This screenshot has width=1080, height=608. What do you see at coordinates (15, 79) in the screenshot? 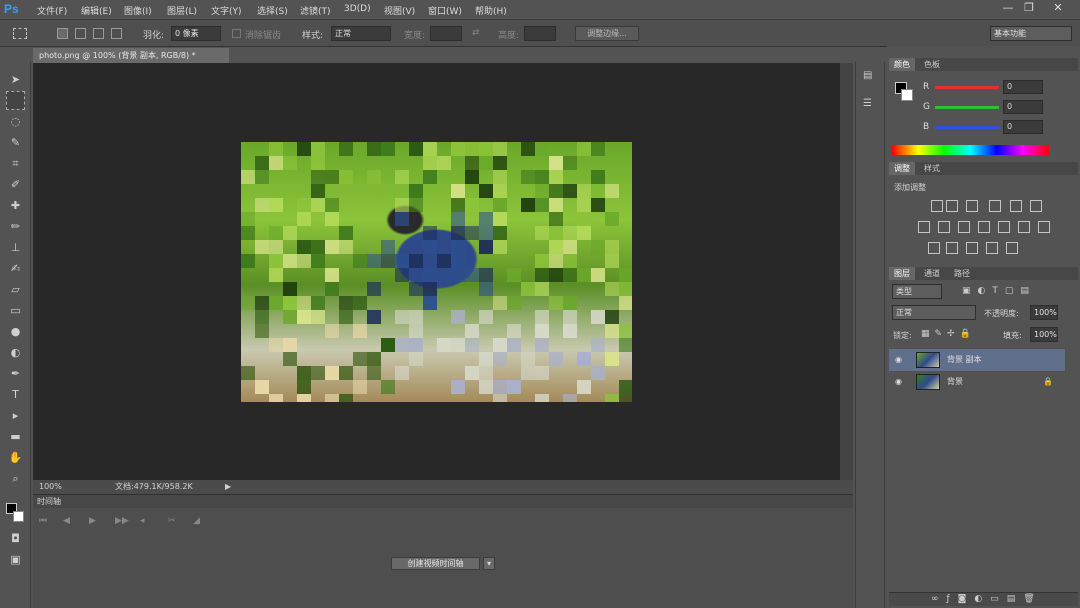
I see `move-tool-icon: ➤` at bounding box center [15, 79].